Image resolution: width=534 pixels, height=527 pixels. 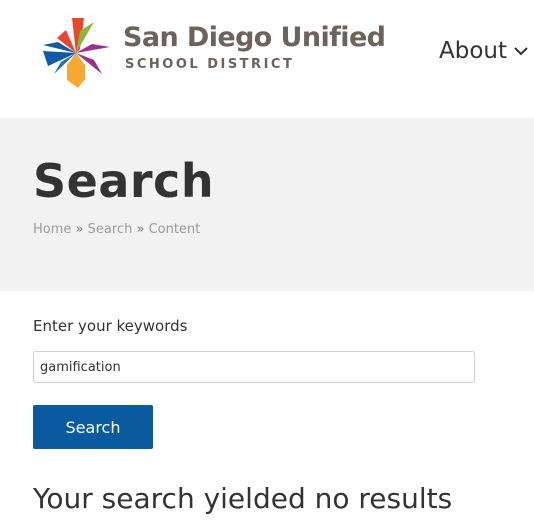 I want to click on breadcrumb-search-link: Search, so click(x=110, y=229).